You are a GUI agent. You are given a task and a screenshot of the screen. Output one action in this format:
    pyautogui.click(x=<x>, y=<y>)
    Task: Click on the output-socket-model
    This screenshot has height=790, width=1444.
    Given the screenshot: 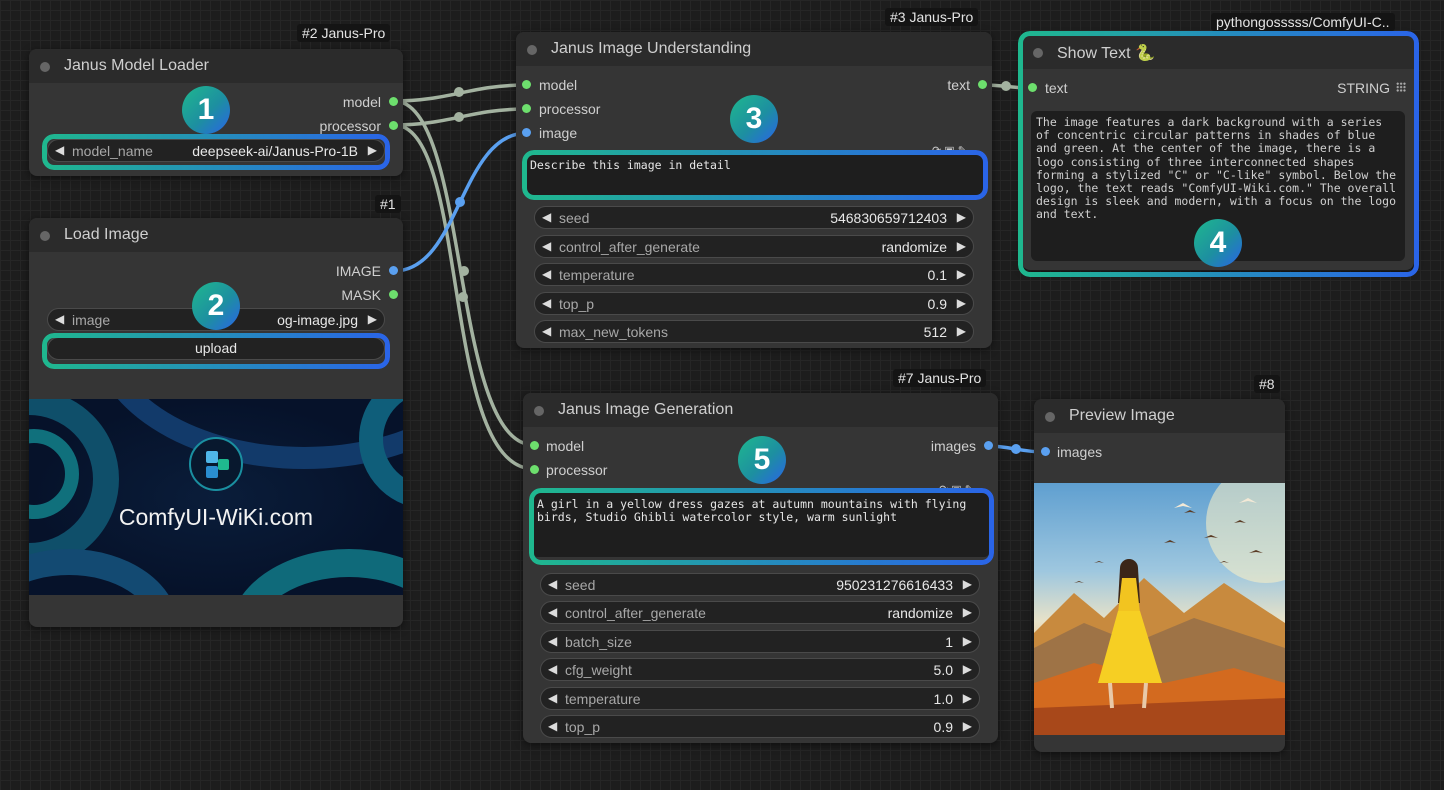 What is the action you would take?
    pyautogui.click(x=393, y=101)
    